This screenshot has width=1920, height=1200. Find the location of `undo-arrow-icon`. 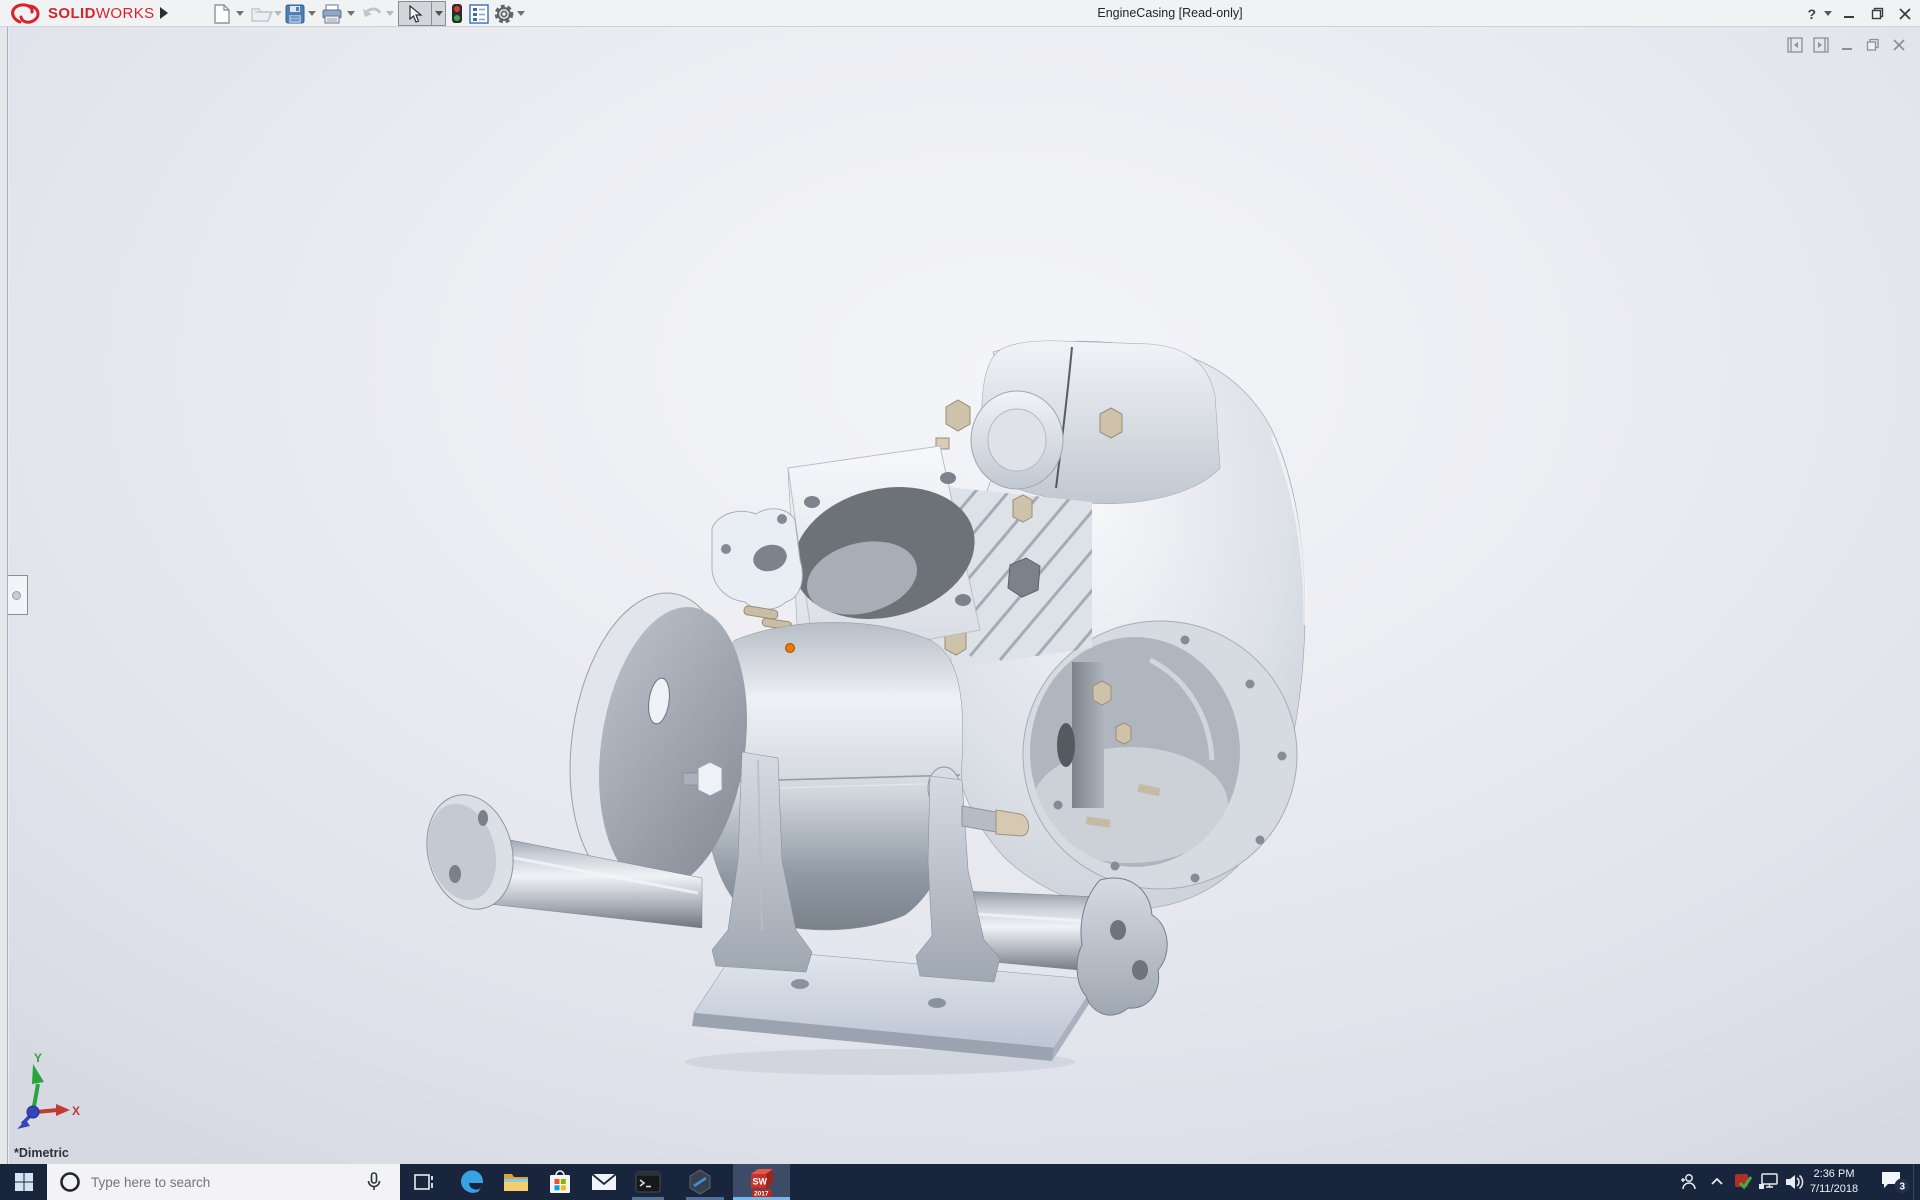

undo-arrow-icon is located at coordinates (372, 12).